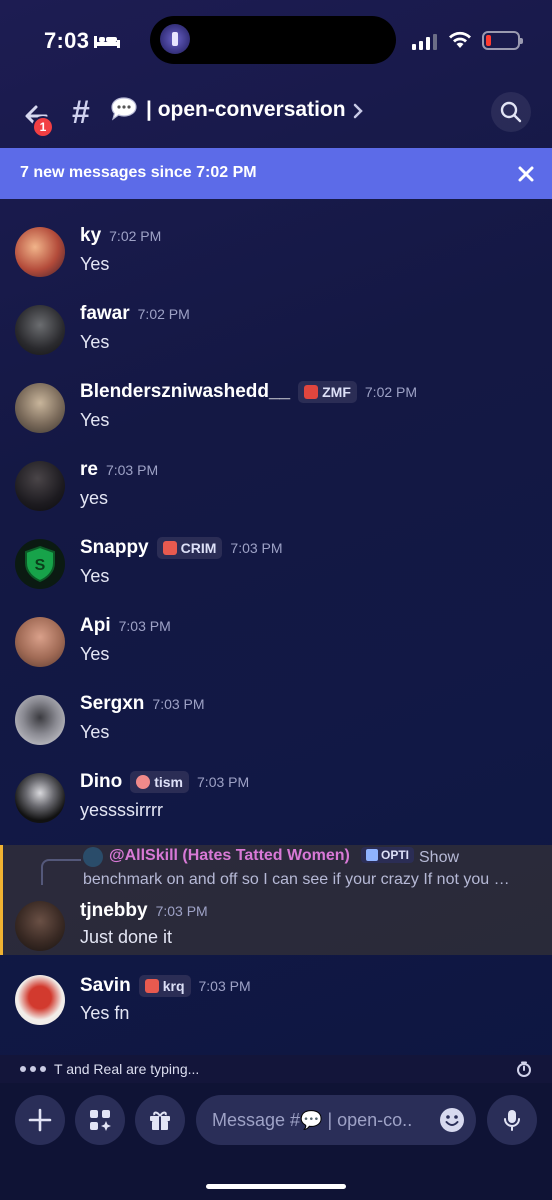 This screenshot has height=1200, width=552. I want to click on battery-icon, so click(502, 40).